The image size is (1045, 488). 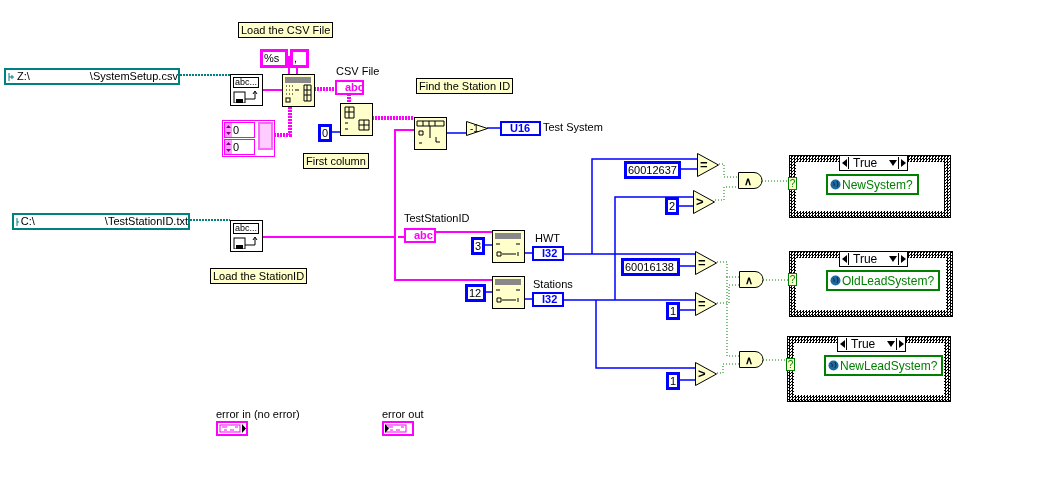 I want to click on index-array-node, so click(x=356, y=119).